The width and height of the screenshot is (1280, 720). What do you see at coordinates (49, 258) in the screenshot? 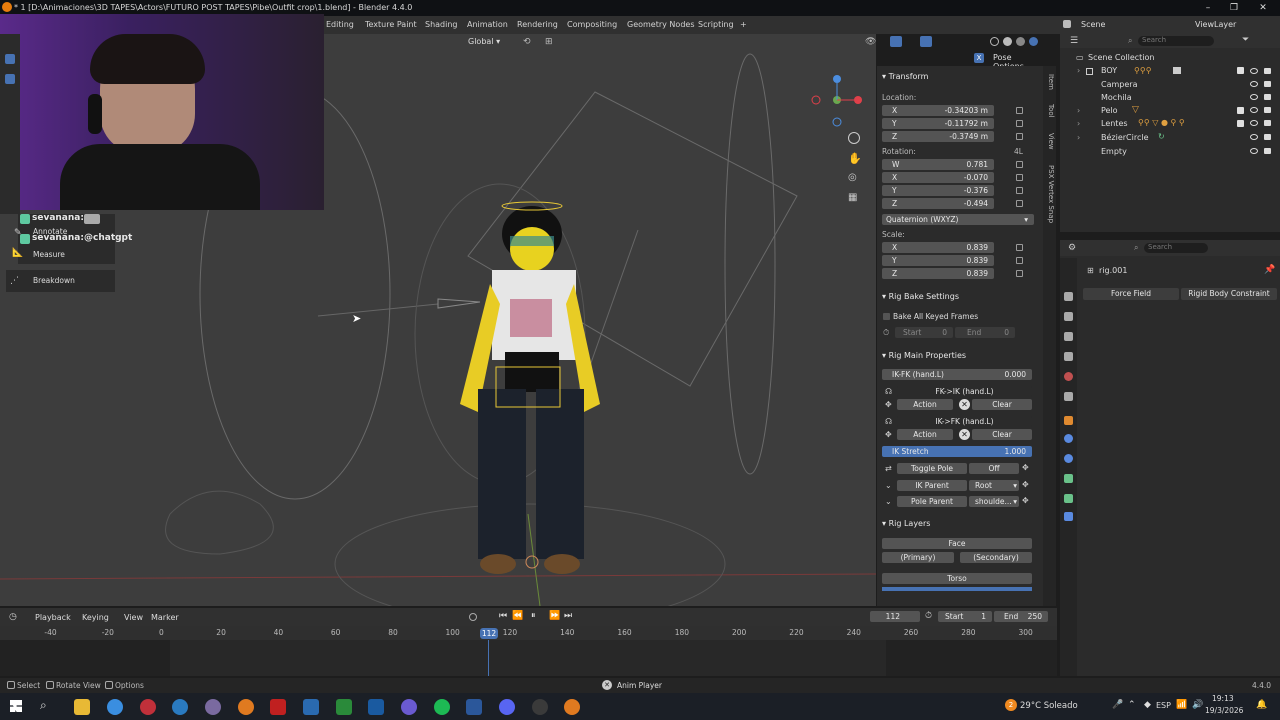
I see `measure-tool-label: Measure` at bounding box center [49, 258].